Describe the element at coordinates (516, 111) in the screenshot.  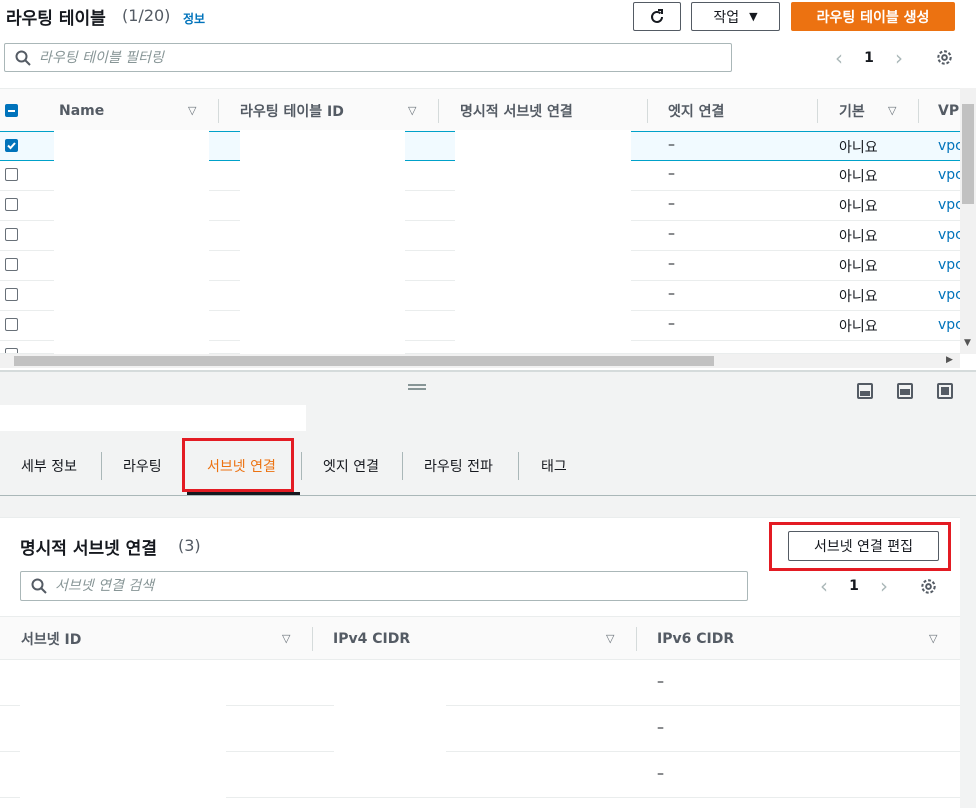
I see `column-explicit-subnet: 명시적 서브넷 연결` at that location.